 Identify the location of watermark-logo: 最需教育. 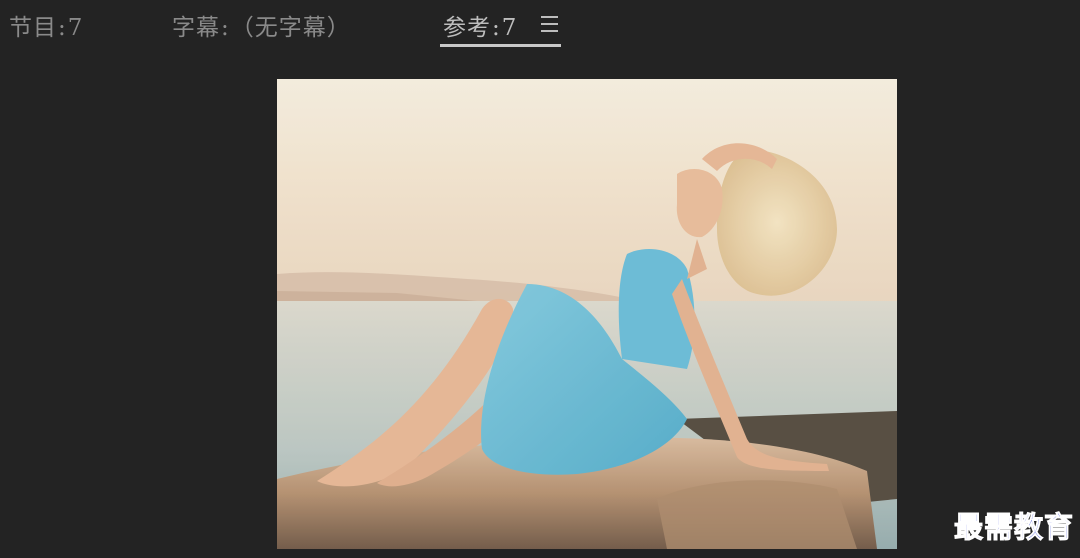
(1013, 527).